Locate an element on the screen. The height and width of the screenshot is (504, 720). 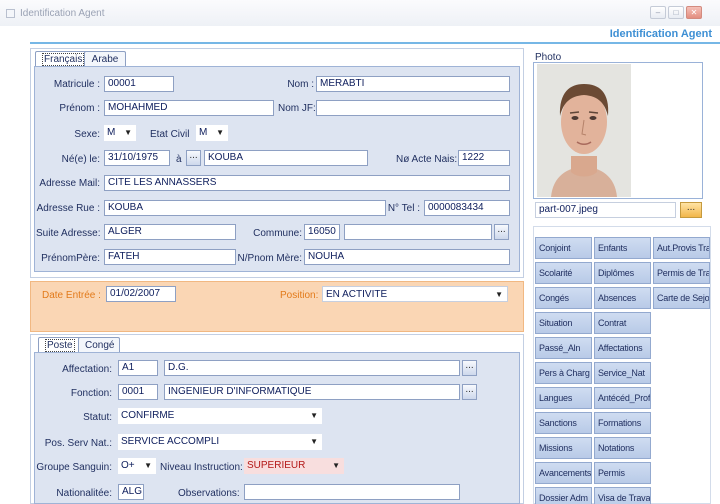
ne-le-label: Né(e) le: is located at coordinates (80, 159).